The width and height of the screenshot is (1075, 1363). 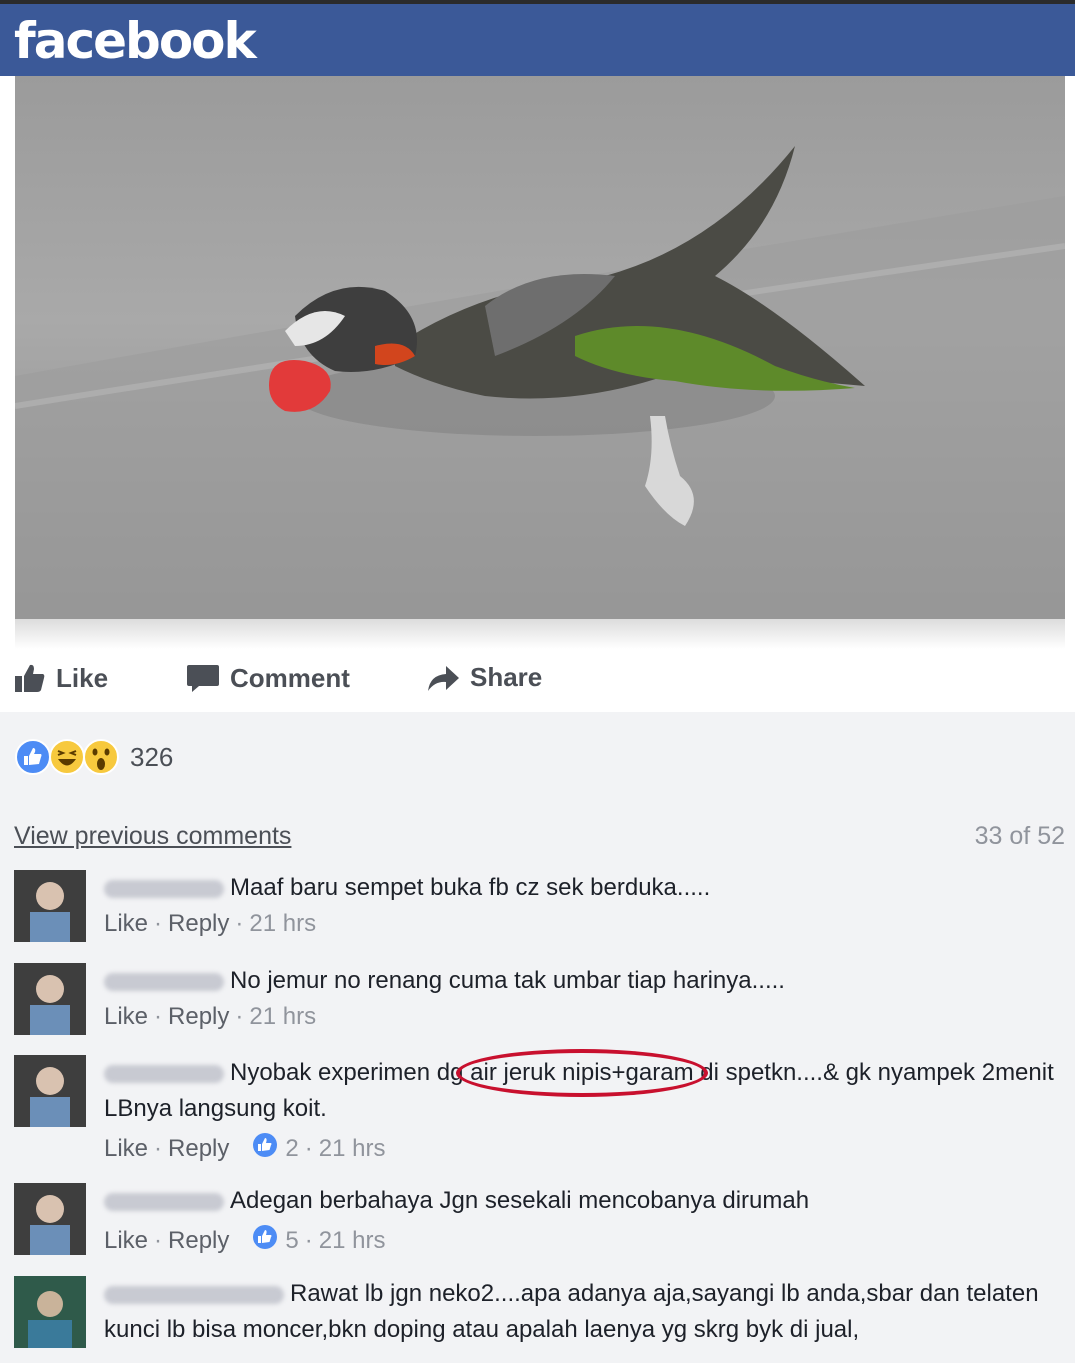 What do you see at coordinates (33, 757) in the screenshot?
I see `like-reaction-icon` at bounding box center [33, 757].